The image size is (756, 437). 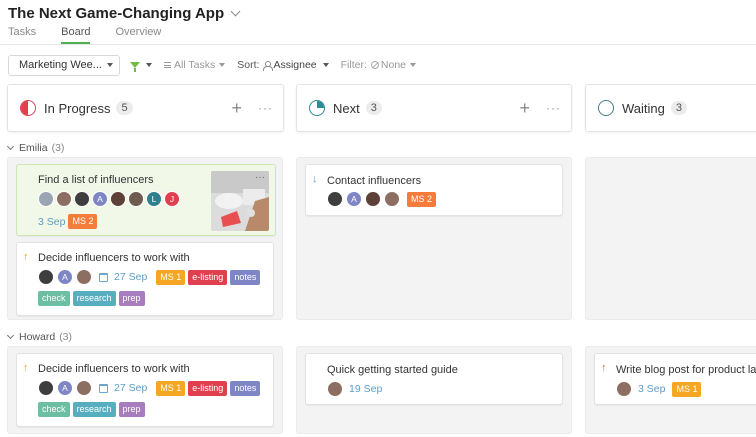 What do you see at coordinates (172, 199) in the screenshot?
I see `avatar: J` at bounding box center [172, 199].